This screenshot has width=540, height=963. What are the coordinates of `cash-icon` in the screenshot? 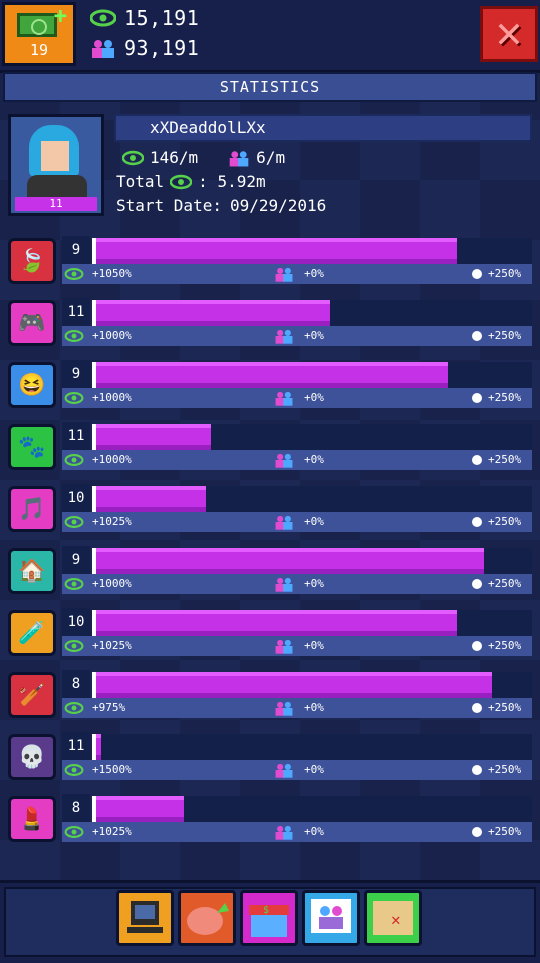 It's located at (37, 25).